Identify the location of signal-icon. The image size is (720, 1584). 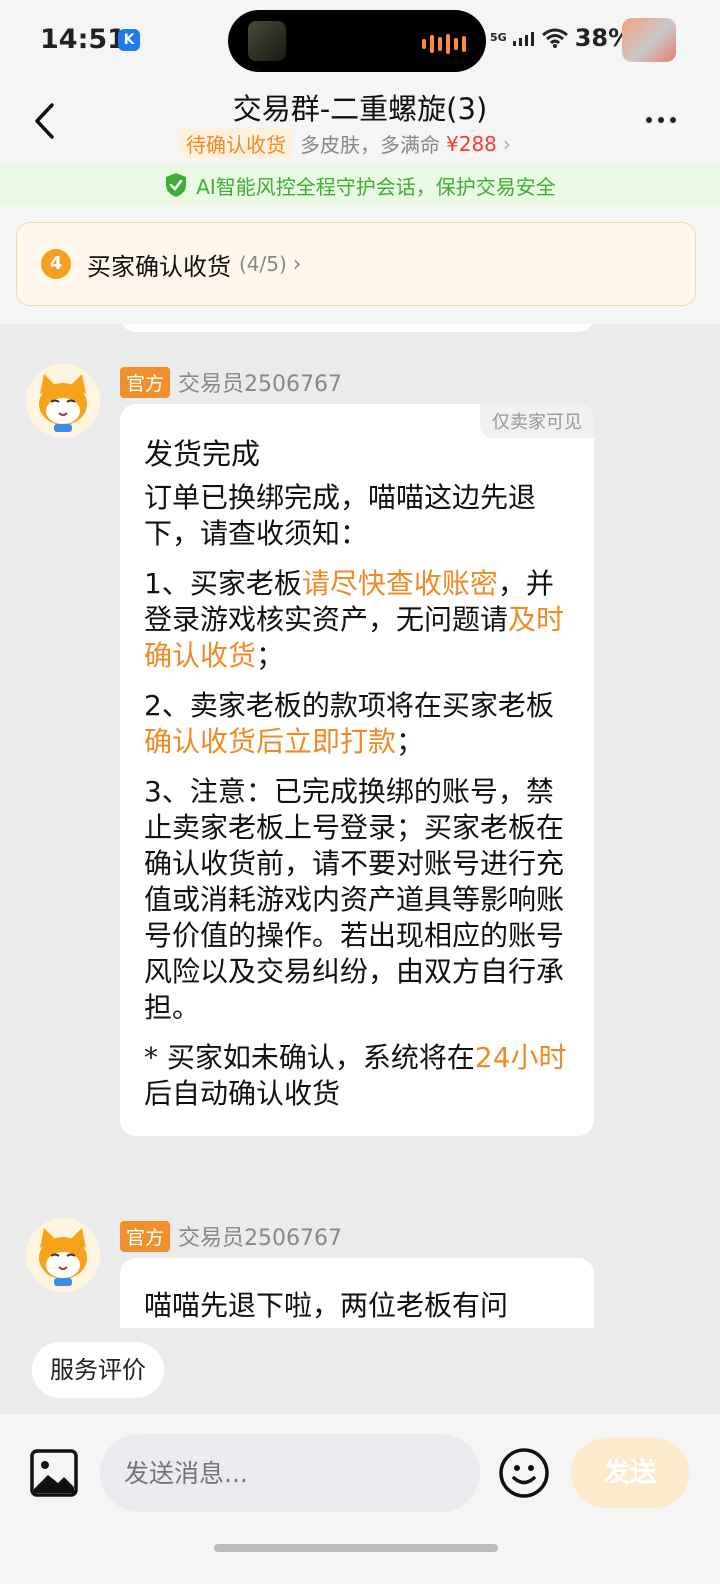
(523, 39).